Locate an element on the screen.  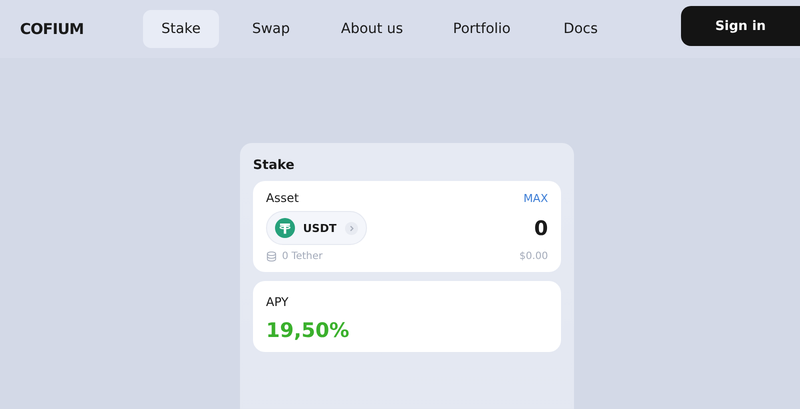
balance-text: 0 Tether is located at coordinates (302, 256).